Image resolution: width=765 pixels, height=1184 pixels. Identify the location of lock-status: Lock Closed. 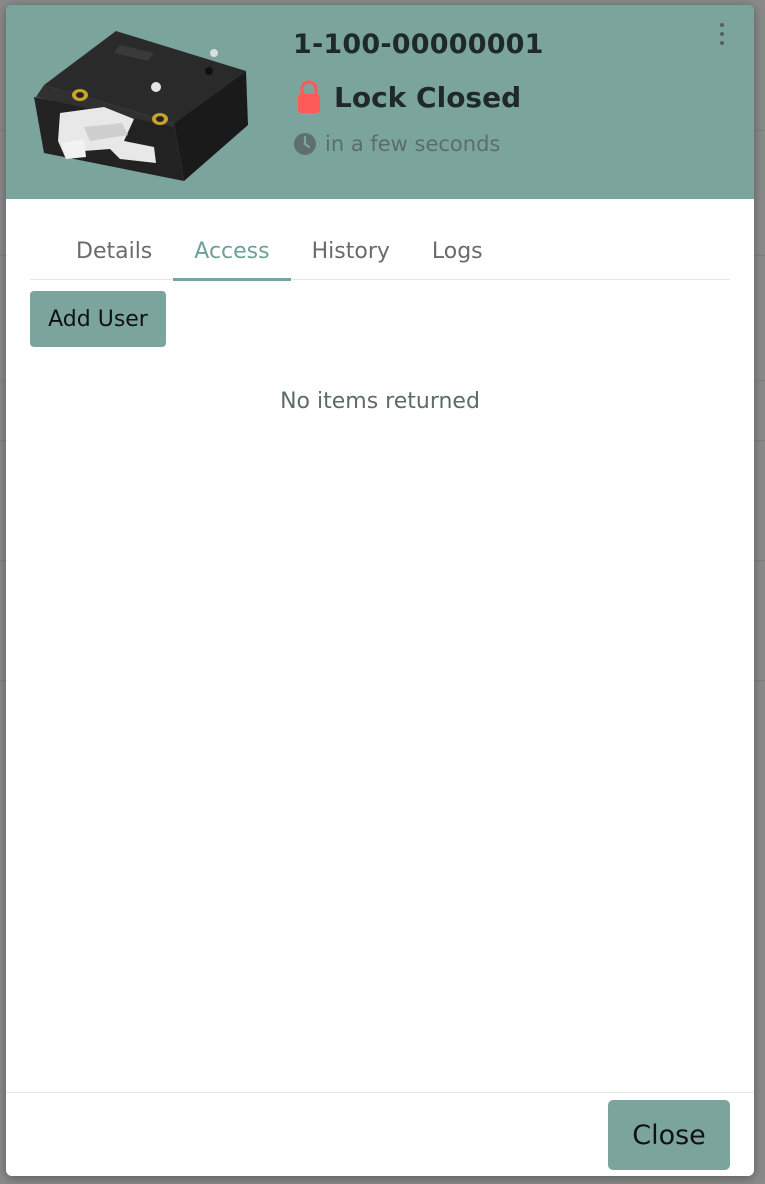
(408, 97).